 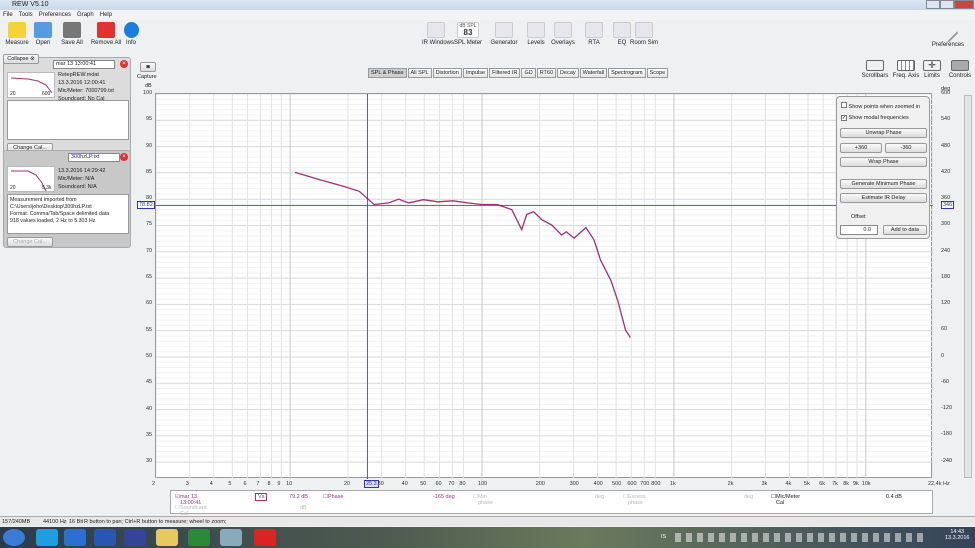 What do you see at coordinates (948, 34) in the screenshot?
I see `preferences-button: Preferences` at bounding box center [948, 34].